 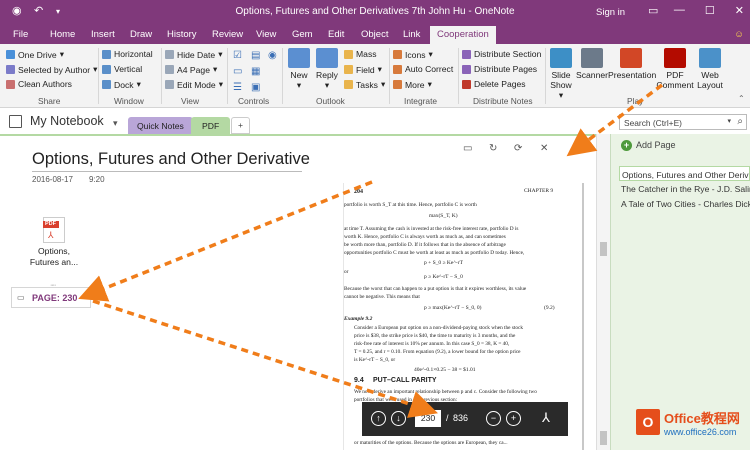 I want to click on arrow-to-pdf-close, so click(x=615, y=120).